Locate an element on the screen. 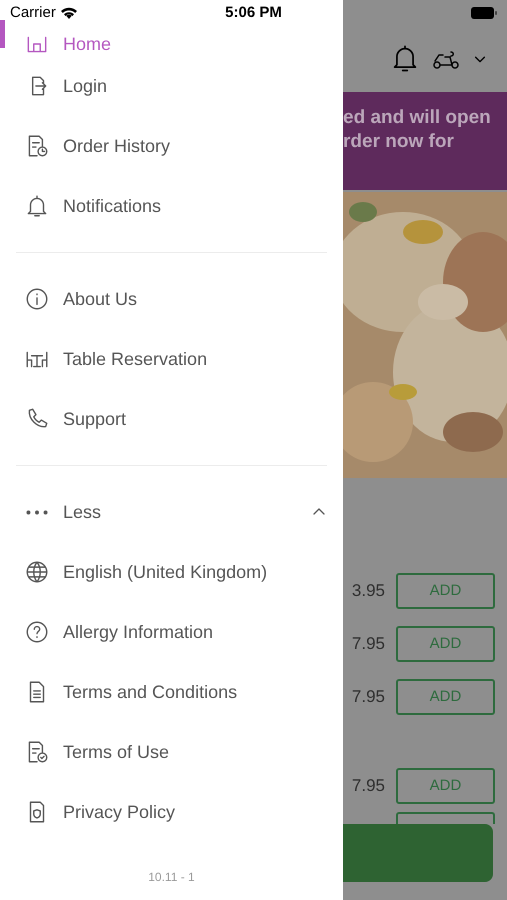  menu-item: English (United Kingdom) is located at coordinates (171, 572).